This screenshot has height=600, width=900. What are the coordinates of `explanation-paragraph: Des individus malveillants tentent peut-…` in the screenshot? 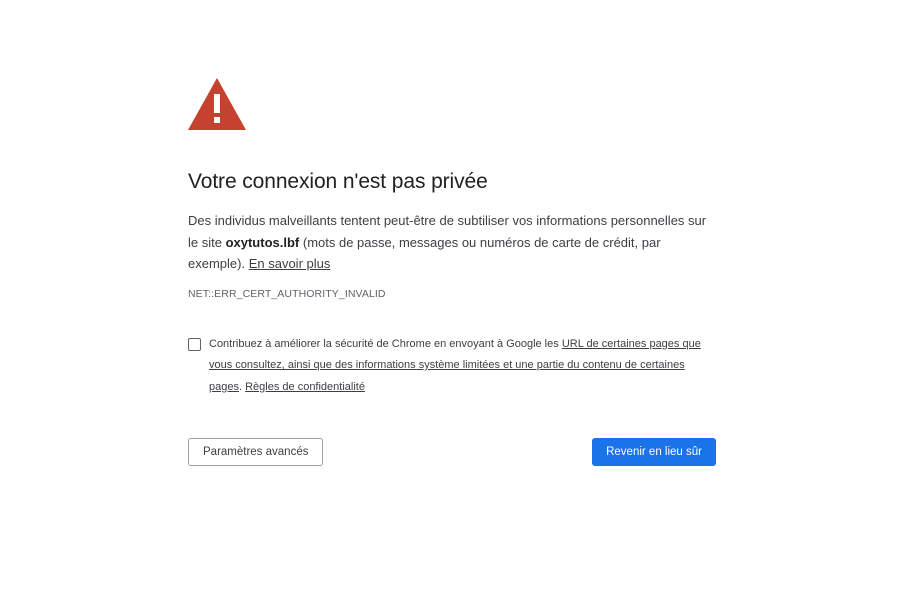 It's located at (453, 242).